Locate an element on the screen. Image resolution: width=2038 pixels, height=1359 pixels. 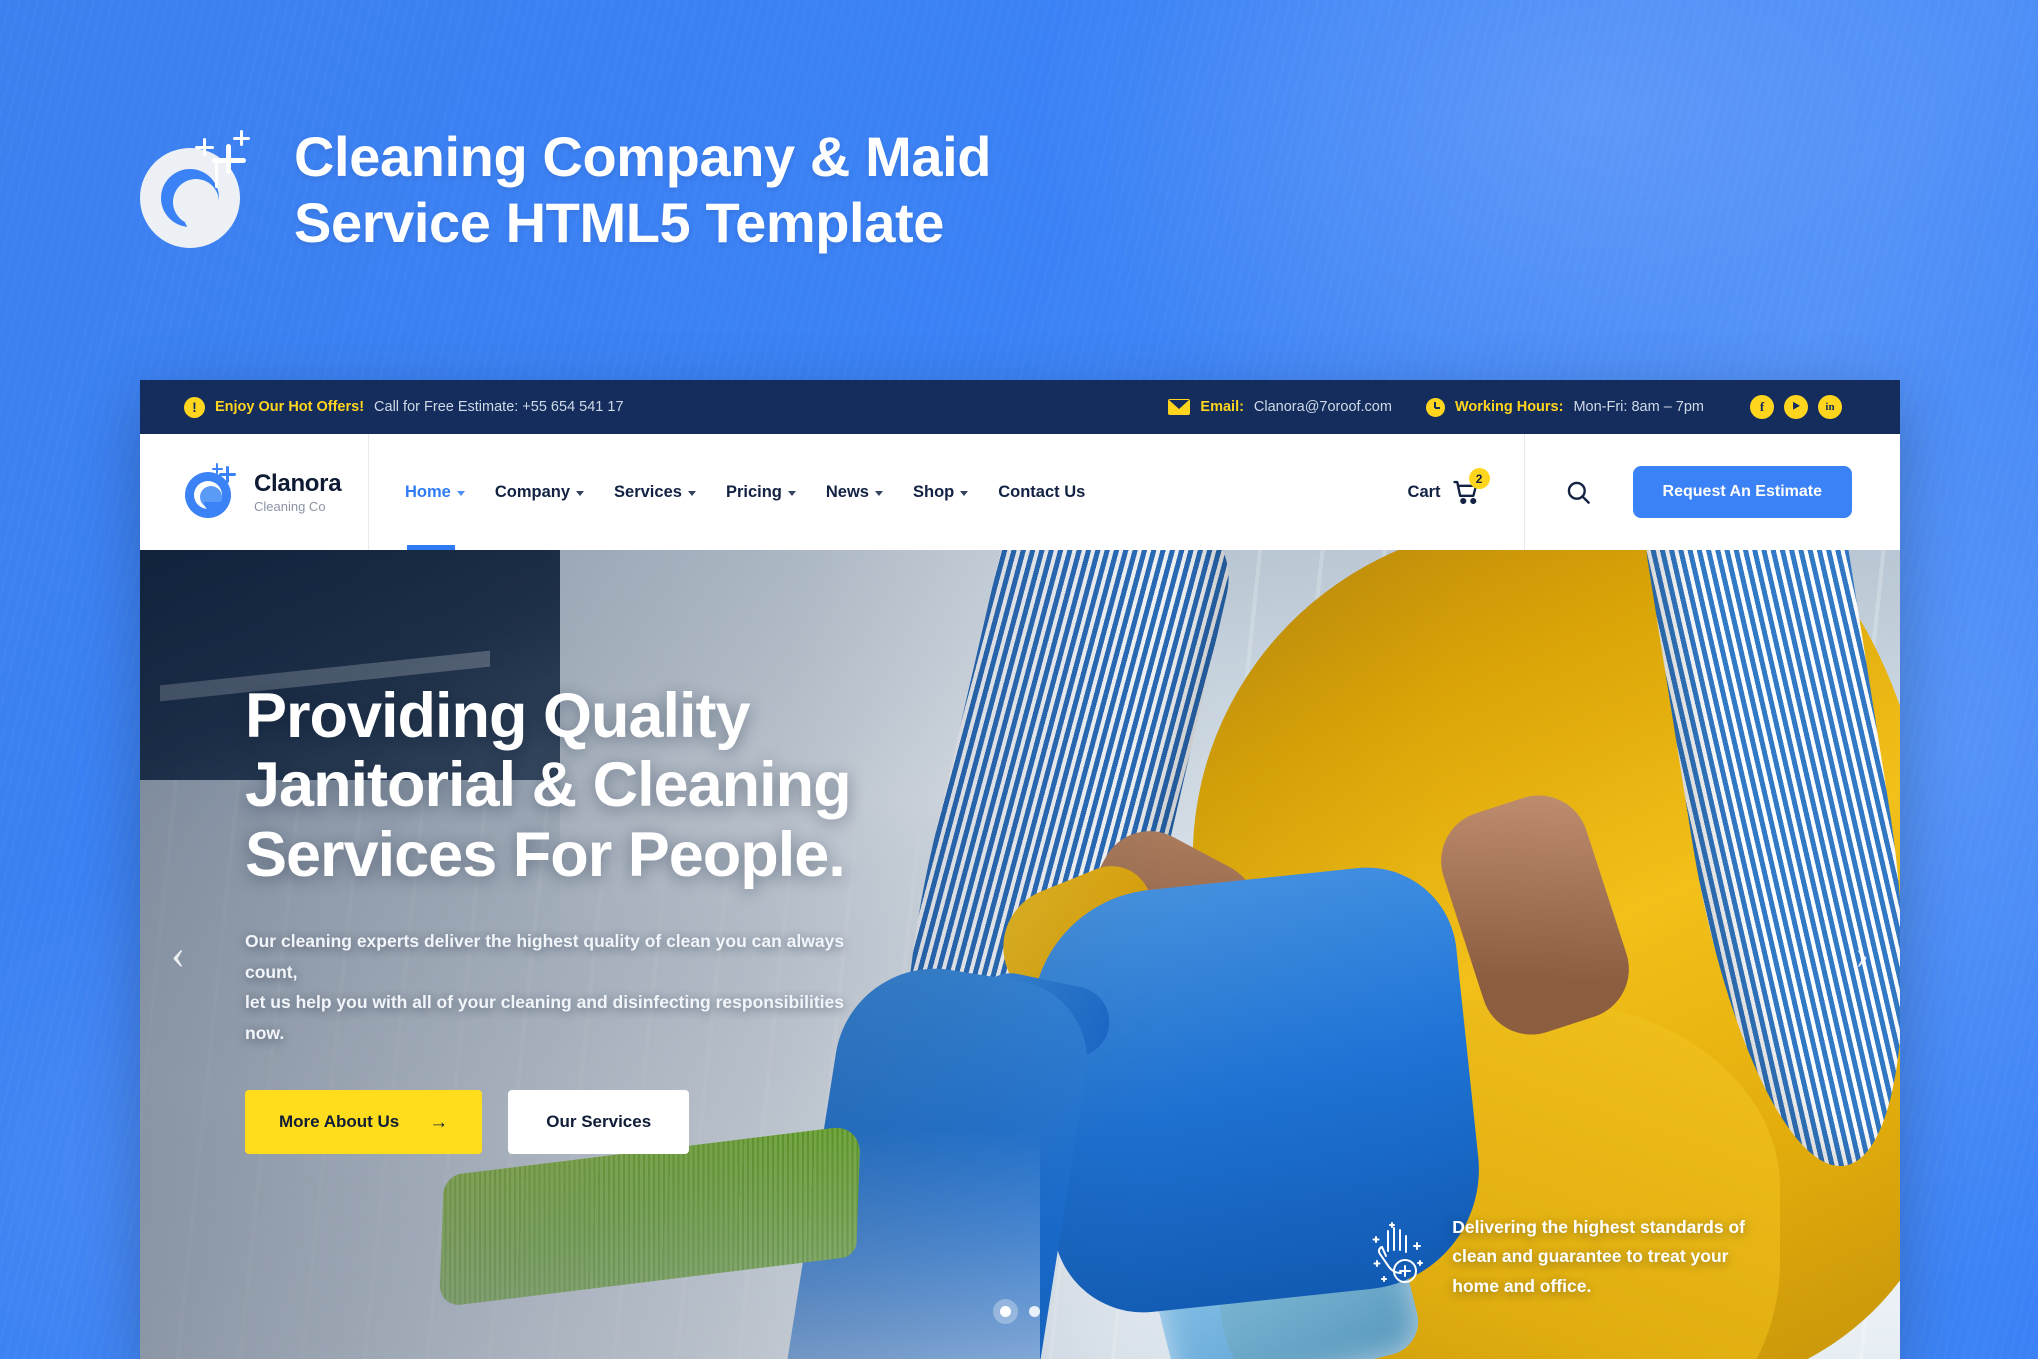
nav-item-services: Services is located at coordinates (655, 492).